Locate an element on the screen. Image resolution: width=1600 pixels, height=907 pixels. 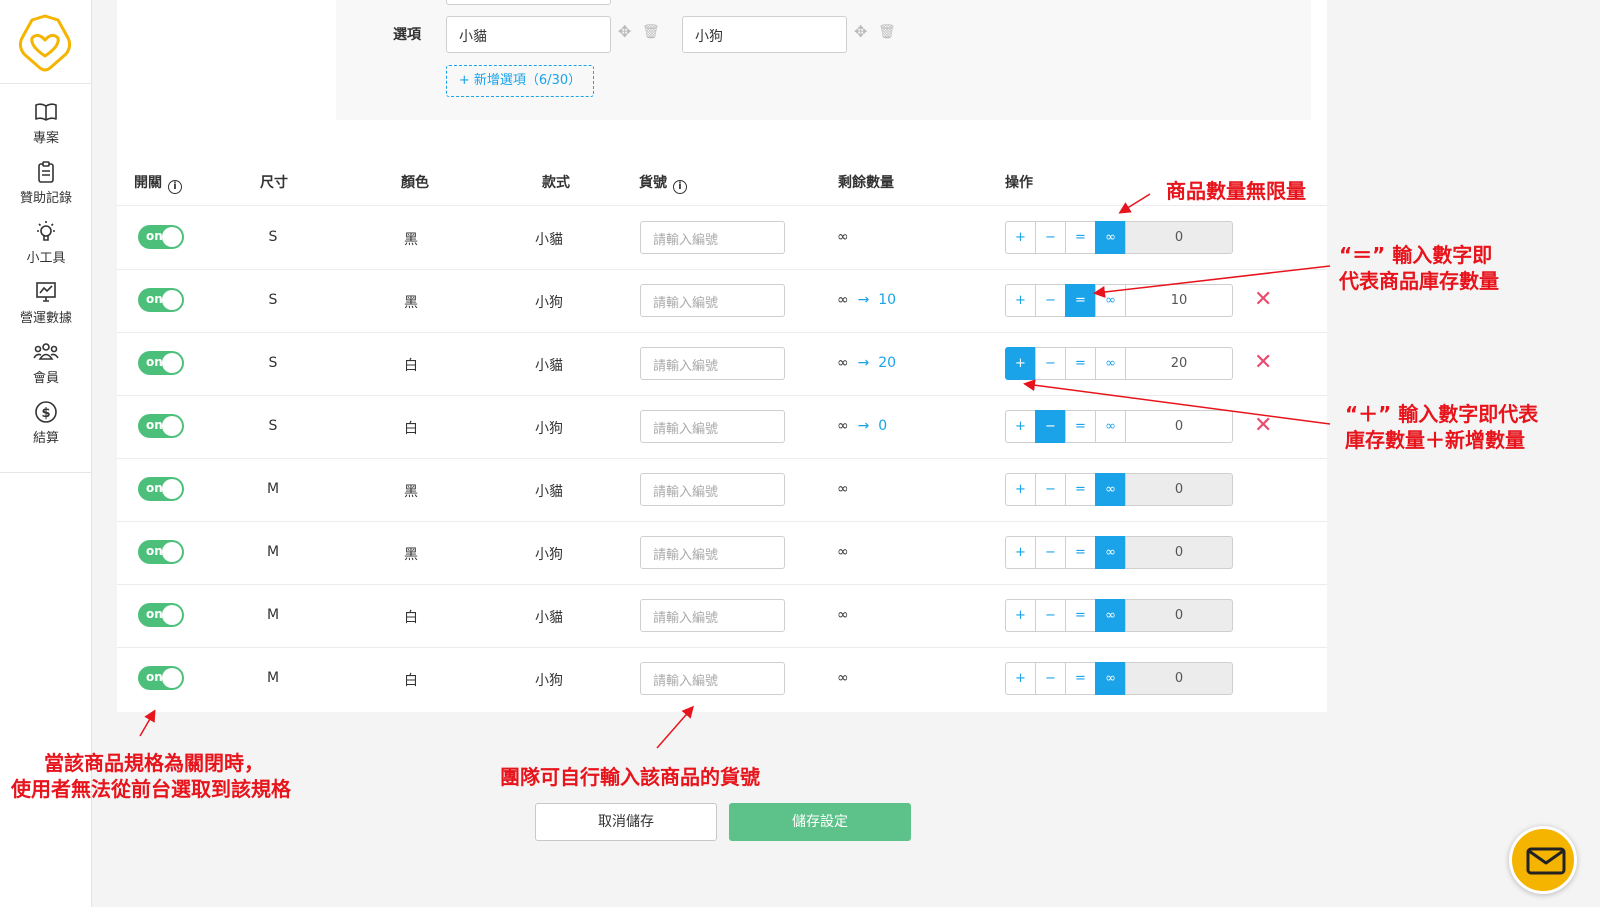
sidebar-item-settlement: $ 結算 is located at coordinates (46, 423).